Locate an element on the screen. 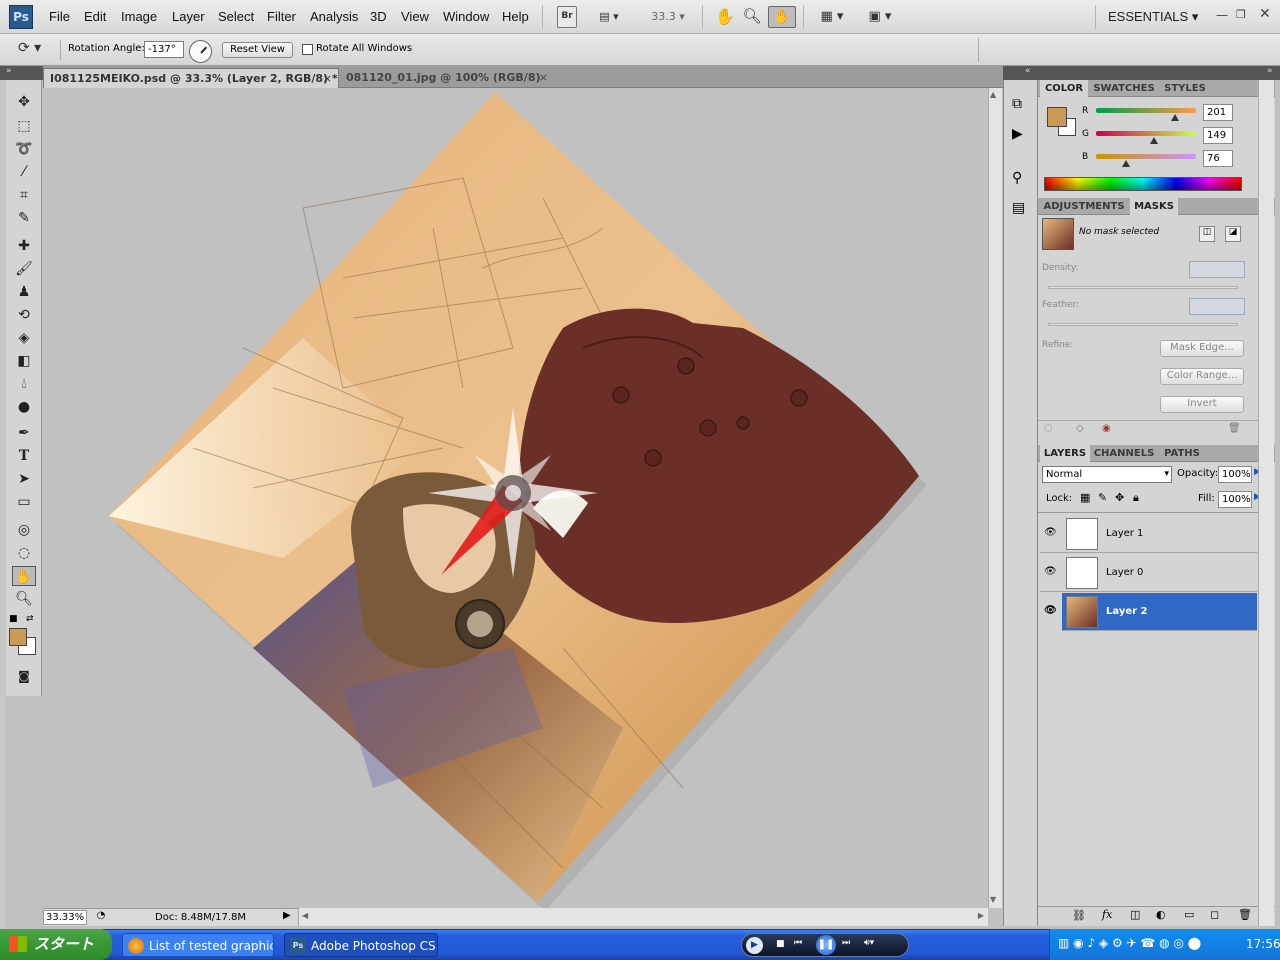  invert-button: Invert is located at coordinates (1202, 404).